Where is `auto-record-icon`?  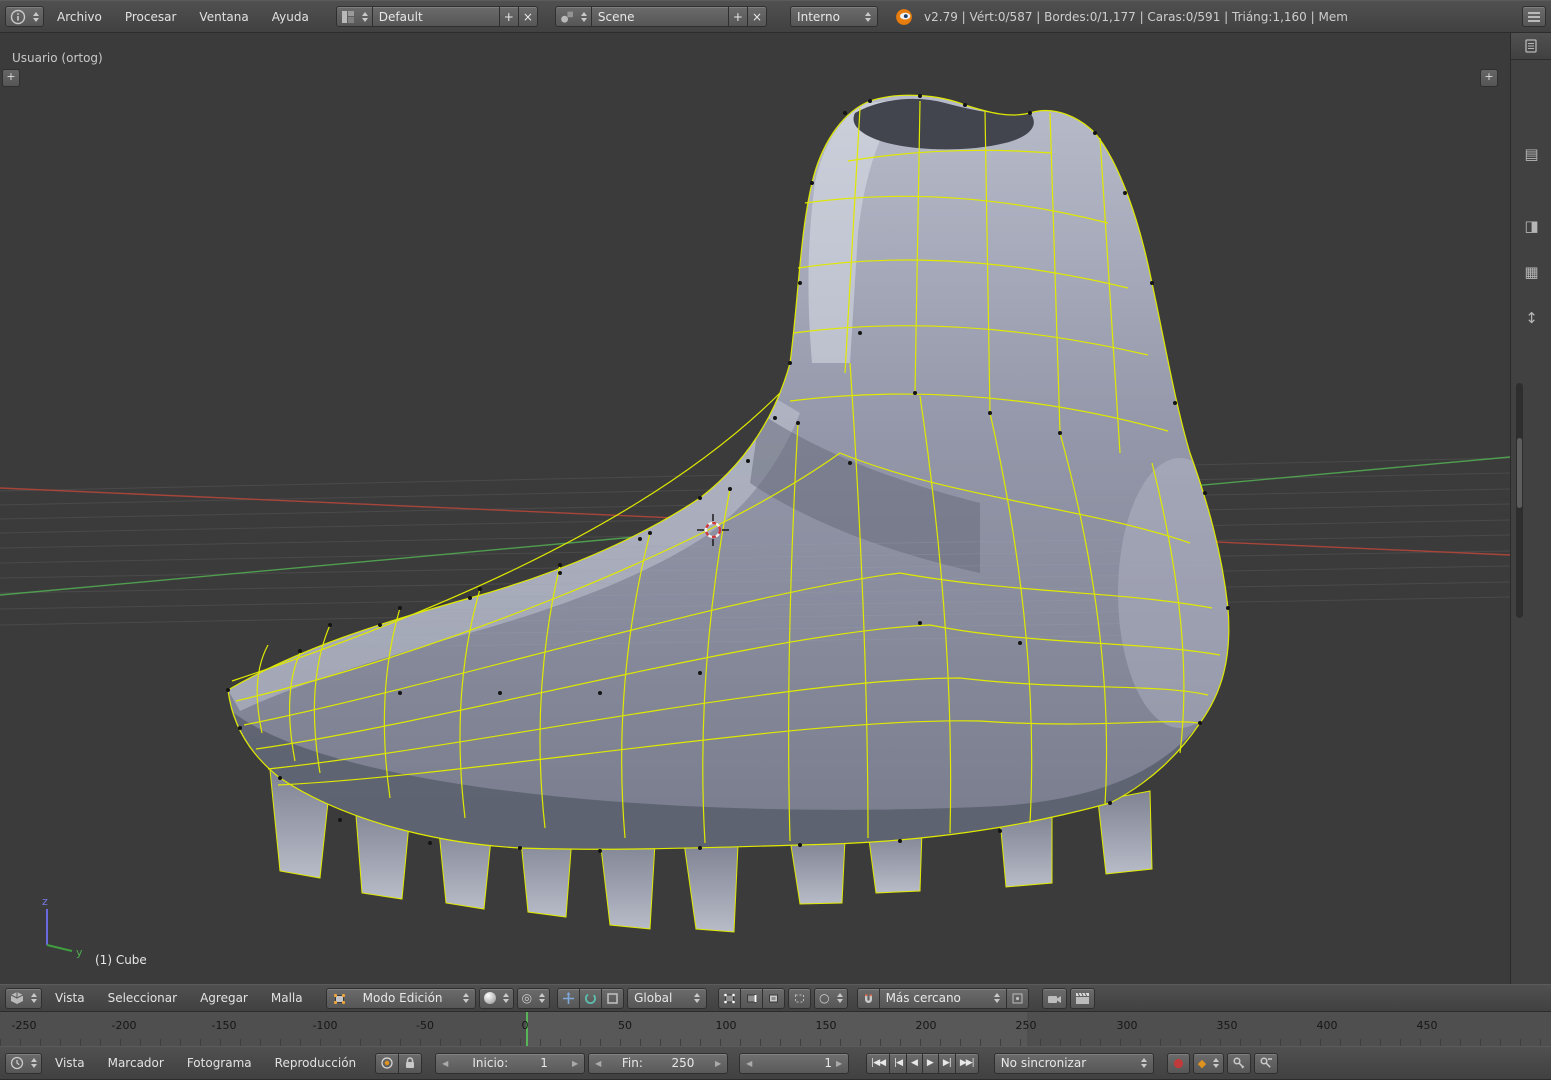
auto-record-icon is located at coordinates (387, 1063).